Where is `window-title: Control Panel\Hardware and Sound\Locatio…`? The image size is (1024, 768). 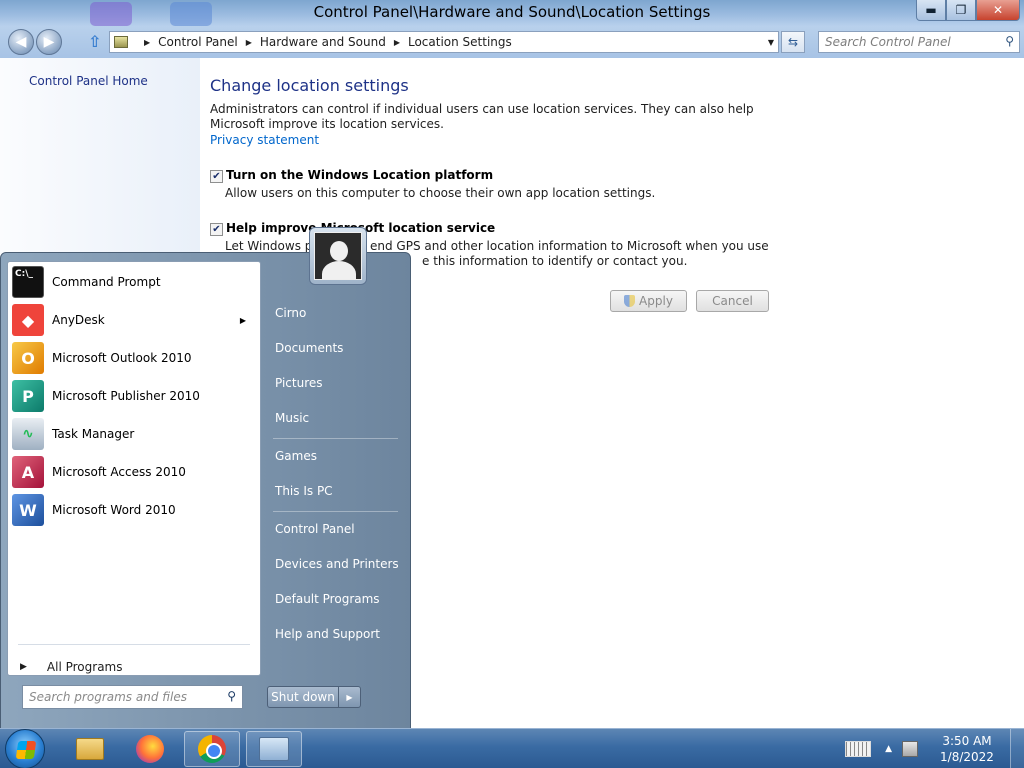
window-title: Control Panel\Hardware and Sound\Locatio… is located at coordinates (512, 12).